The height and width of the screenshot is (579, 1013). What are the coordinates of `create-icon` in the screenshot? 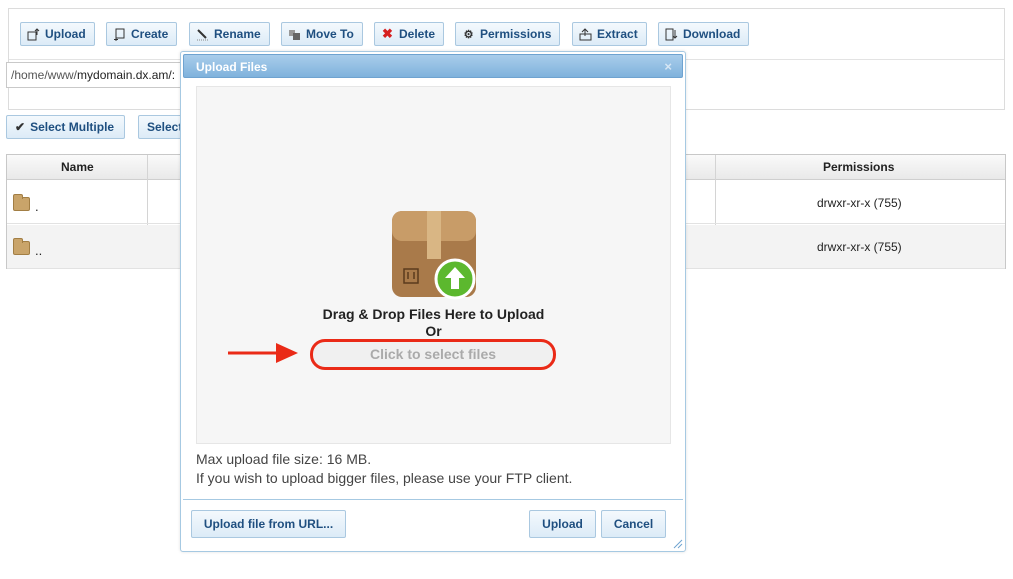 It's located at (119, 34).